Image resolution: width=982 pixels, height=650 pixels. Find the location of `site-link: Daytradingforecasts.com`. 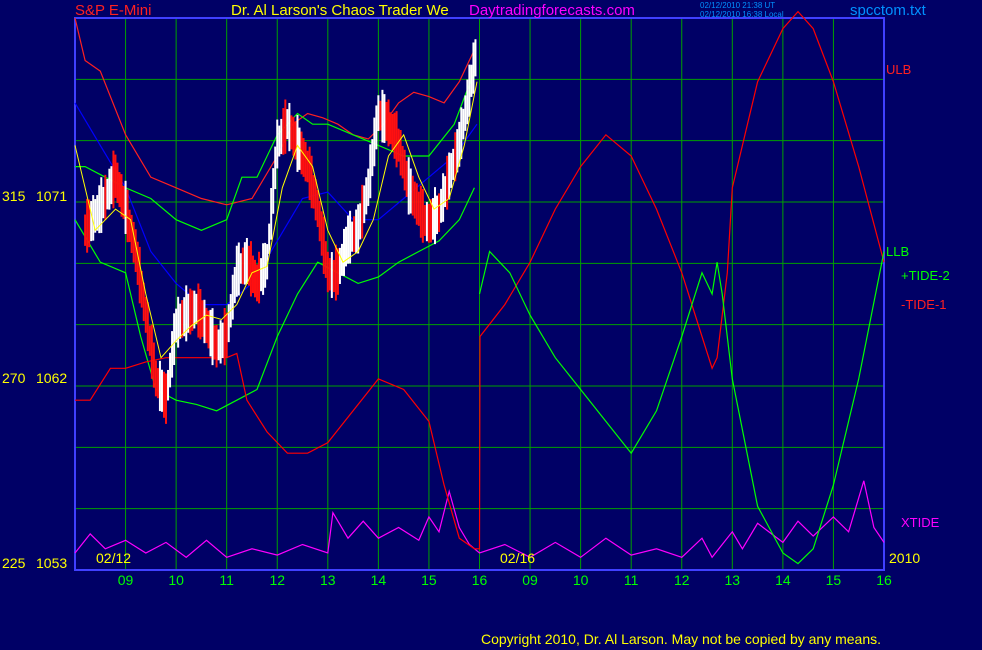

site-link: Daytradingforecasts.com is located at coordinates (552, 10).